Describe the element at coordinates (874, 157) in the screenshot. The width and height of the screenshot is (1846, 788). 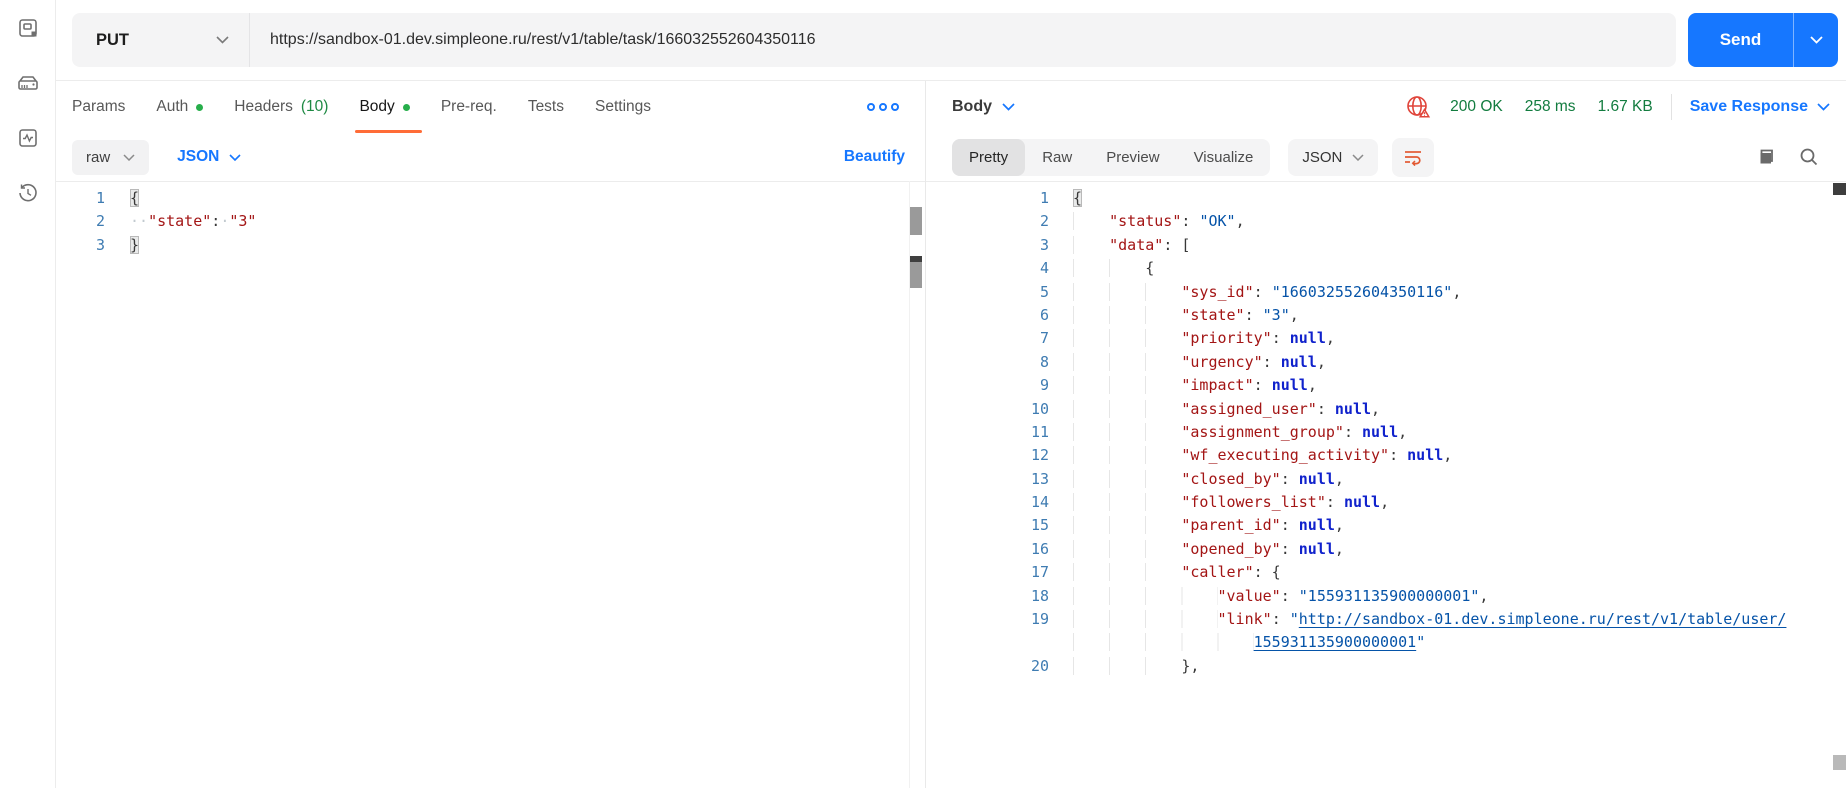
I see `beautify-button: Beautify` at that location.